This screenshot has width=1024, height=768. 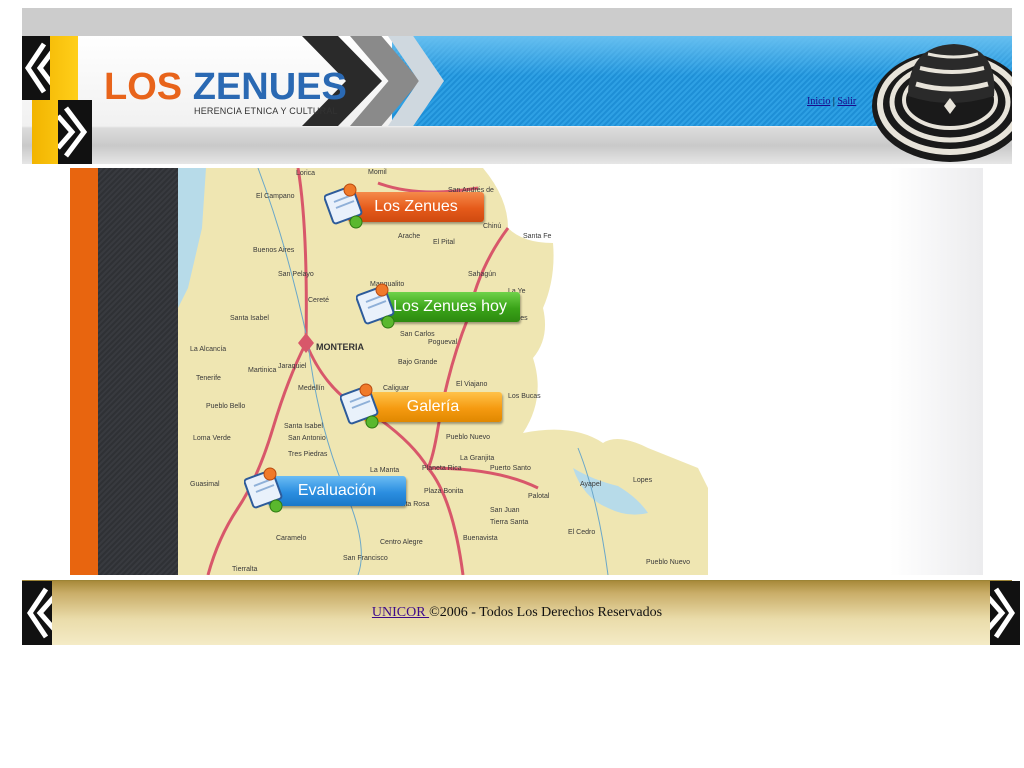 I want to click on top-bar, so click(x=517, y=22).